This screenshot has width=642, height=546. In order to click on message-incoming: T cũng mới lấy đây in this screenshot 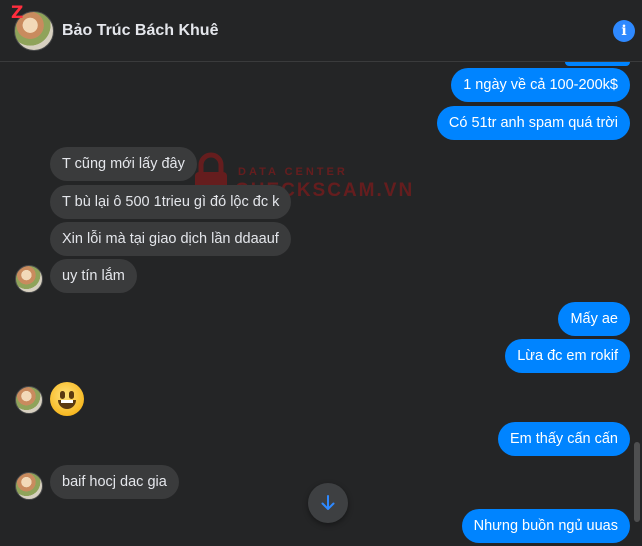, I will do `click(123, 164)`.